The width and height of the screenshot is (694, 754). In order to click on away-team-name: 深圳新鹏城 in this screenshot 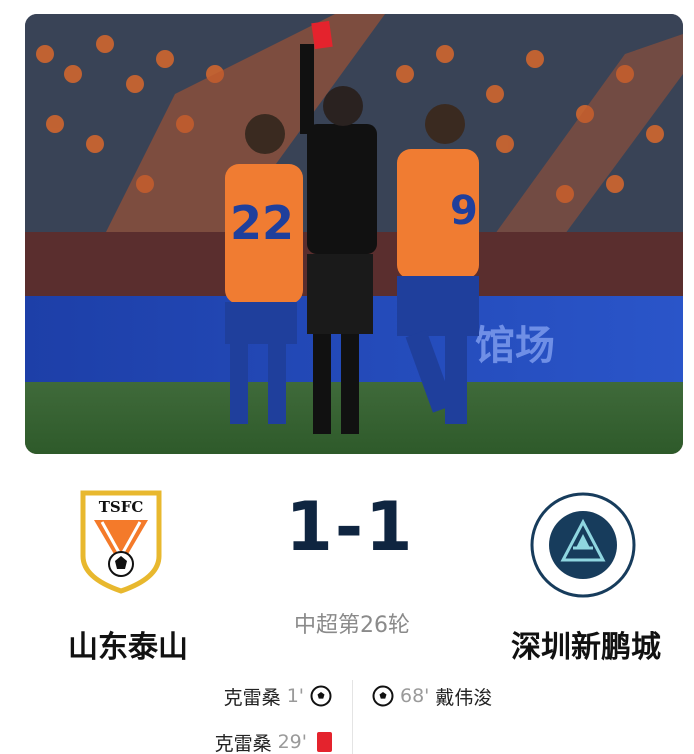, I will do `click(586, 644)`.